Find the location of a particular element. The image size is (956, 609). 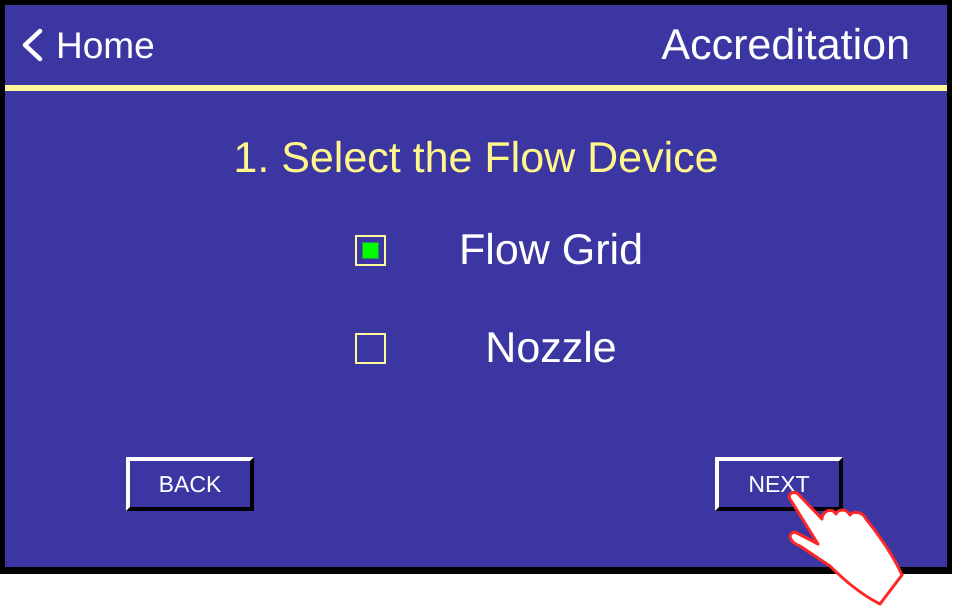

option-label: Flow Grid is located at coordinates (551, 250).